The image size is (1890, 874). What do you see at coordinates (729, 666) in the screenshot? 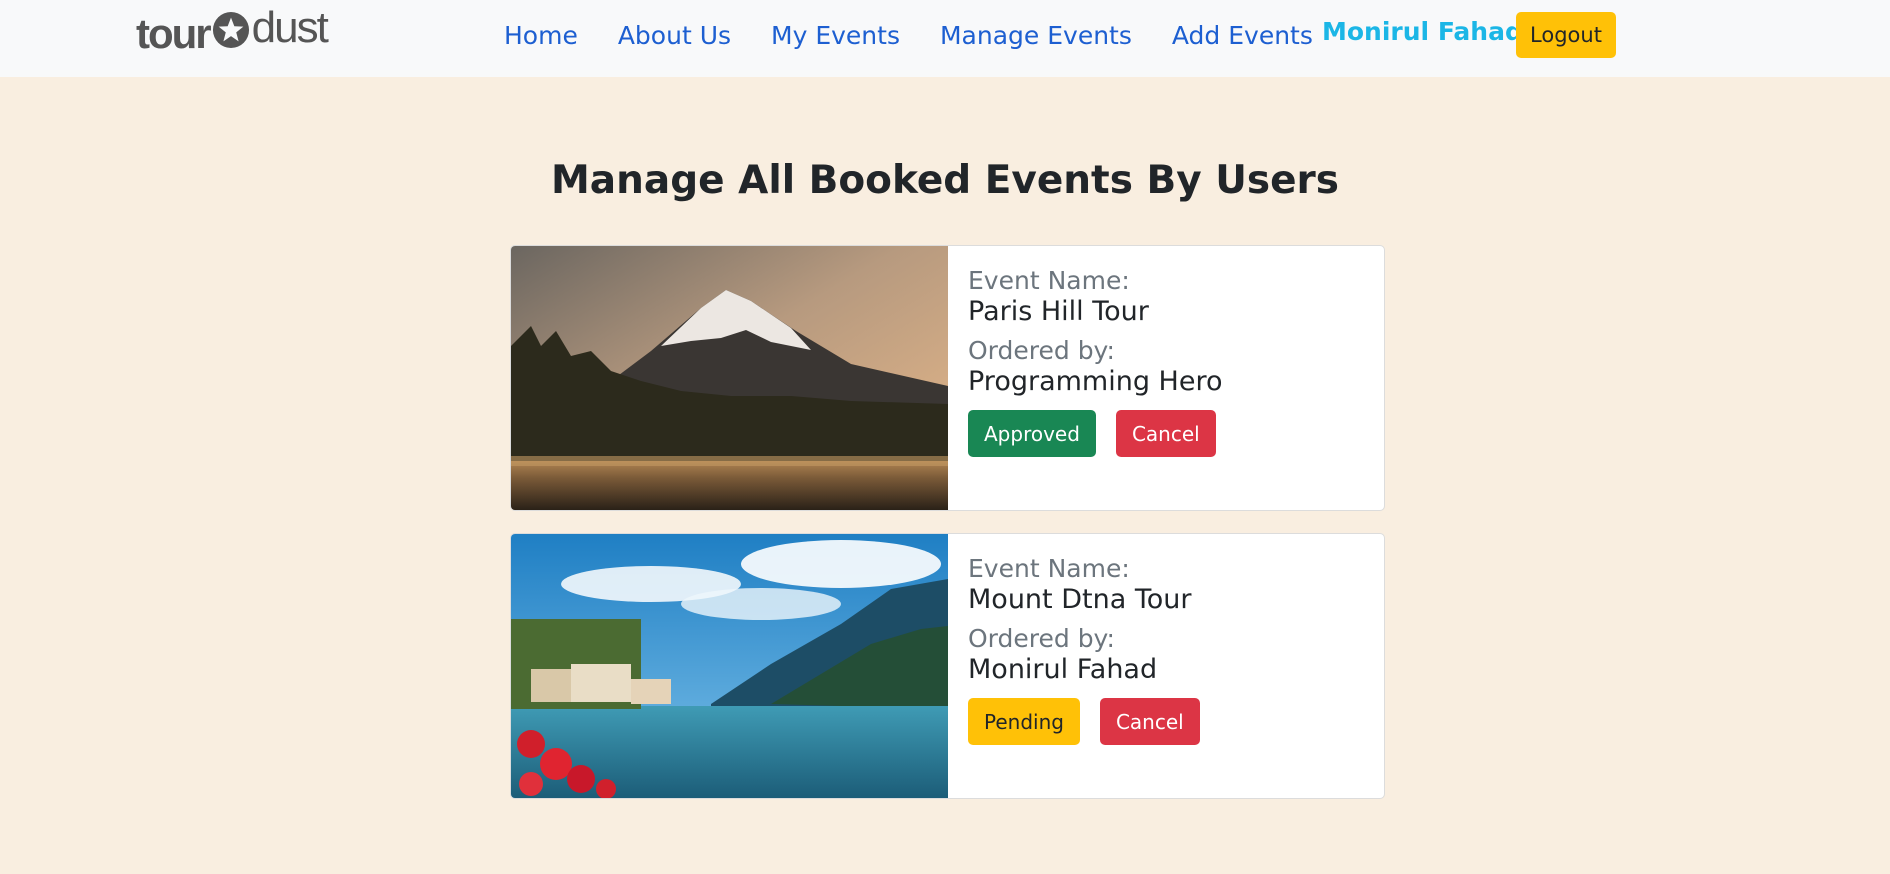
I see `lakeside-village-photo` at bounding box center [729, 666].